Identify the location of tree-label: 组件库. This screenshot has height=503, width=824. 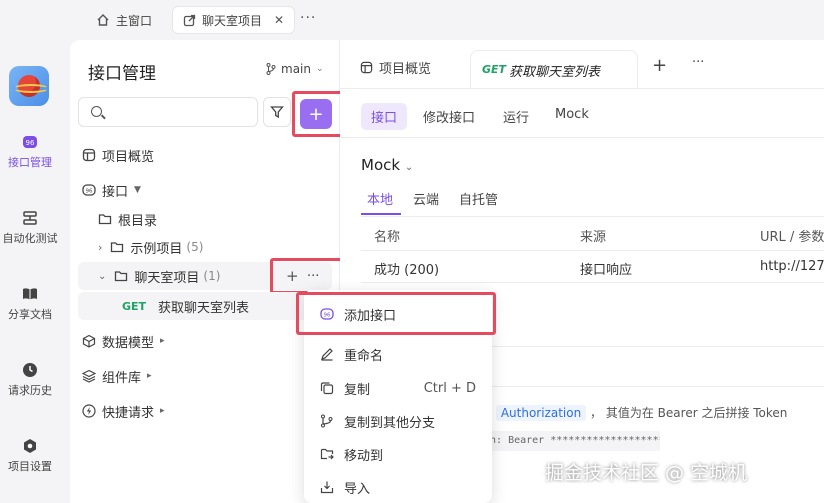
(122, 378).